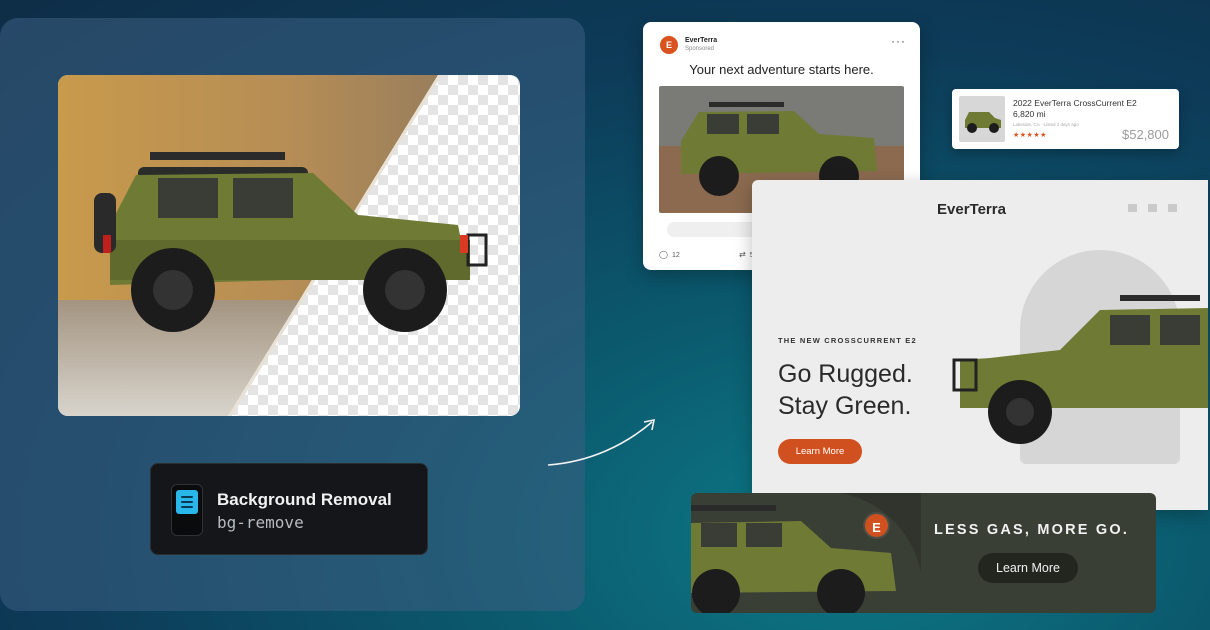  Describe the element at coordinates (663, 254) in the screenshot. I see `comment-icon: ◯` at that location.